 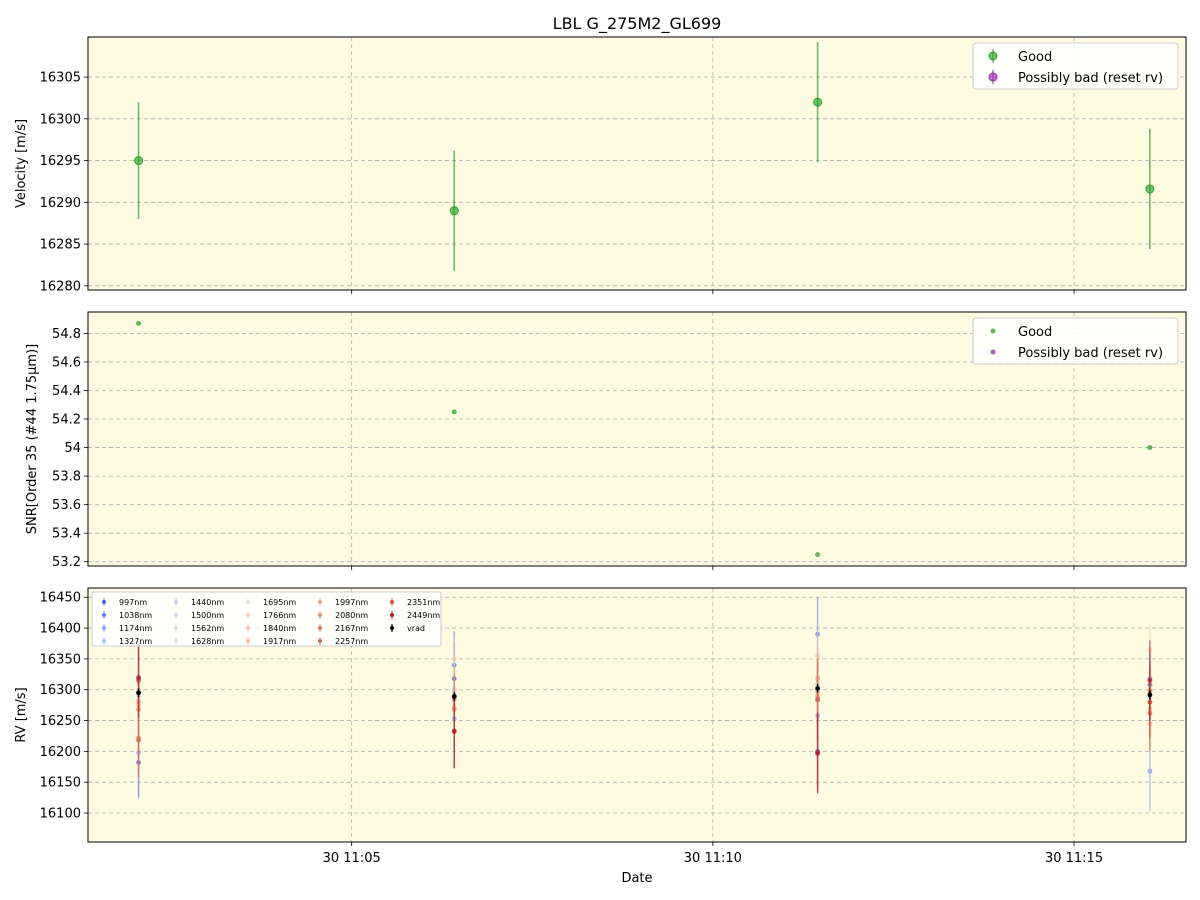 What do you see at coordinates (60, 598) in the screenshot?
I see `y-tick-label: 16450` at bounding box center [60, 598].